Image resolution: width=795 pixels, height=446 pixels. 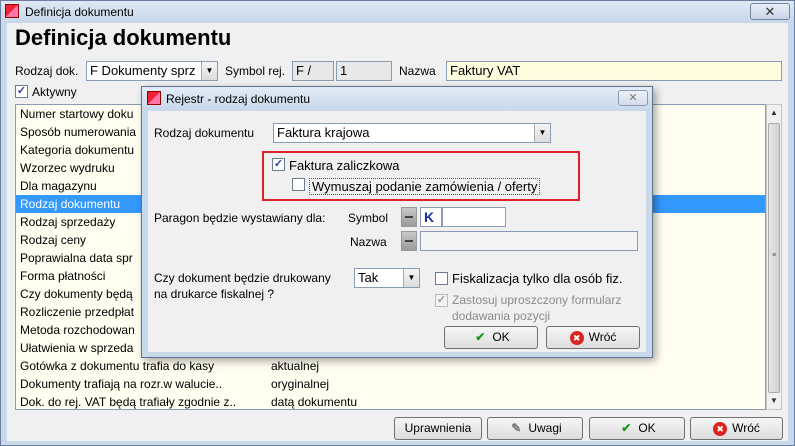 I want to click on paragon-symbol-extra, so click(x=474, y=217).